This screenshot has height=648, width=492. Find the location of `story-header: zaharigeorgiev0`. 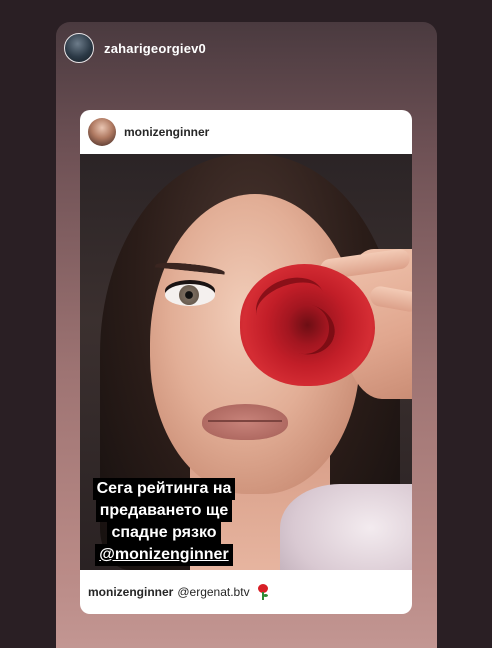

story-header: zaharigeorgiev0 is located at coordinates (135, 48).